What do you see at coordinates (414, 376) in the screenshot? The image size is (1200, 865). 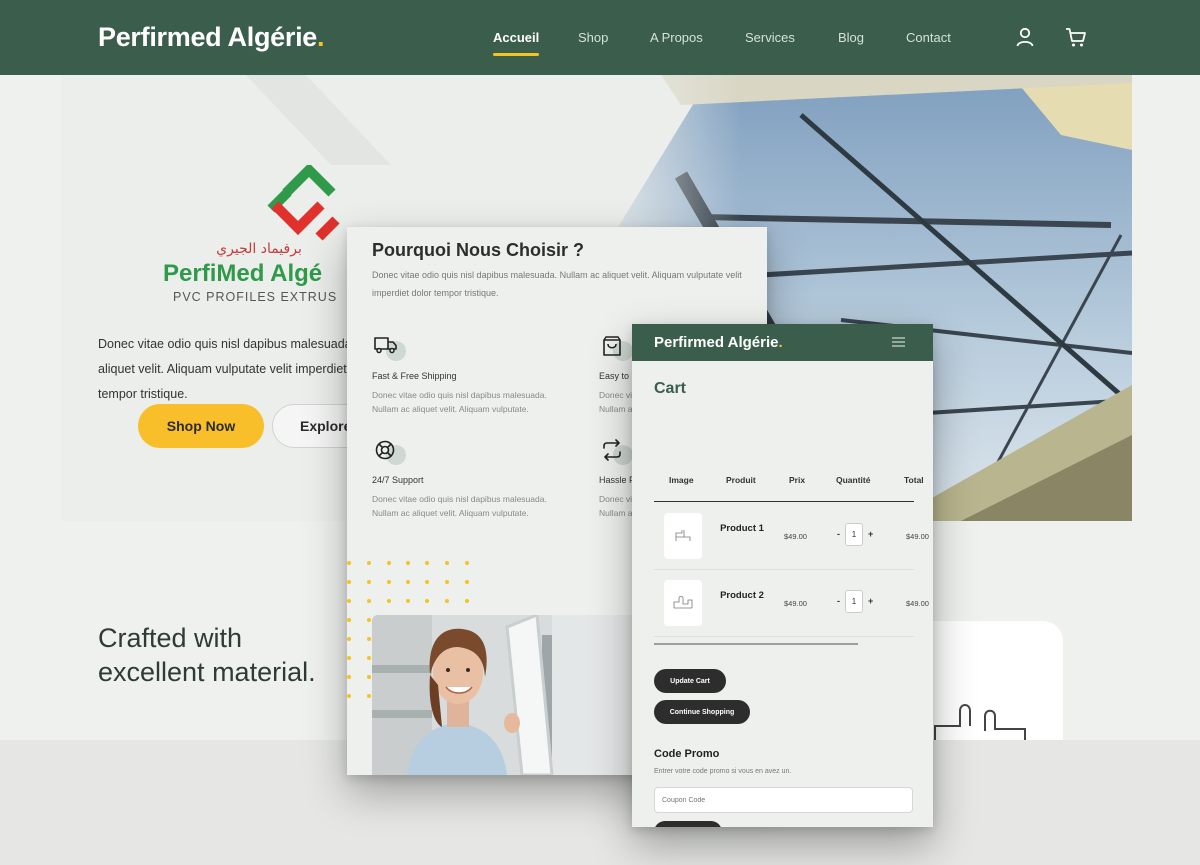 I see `feature-title: Fast & Free Shipping` at bounding box center [414, 376].